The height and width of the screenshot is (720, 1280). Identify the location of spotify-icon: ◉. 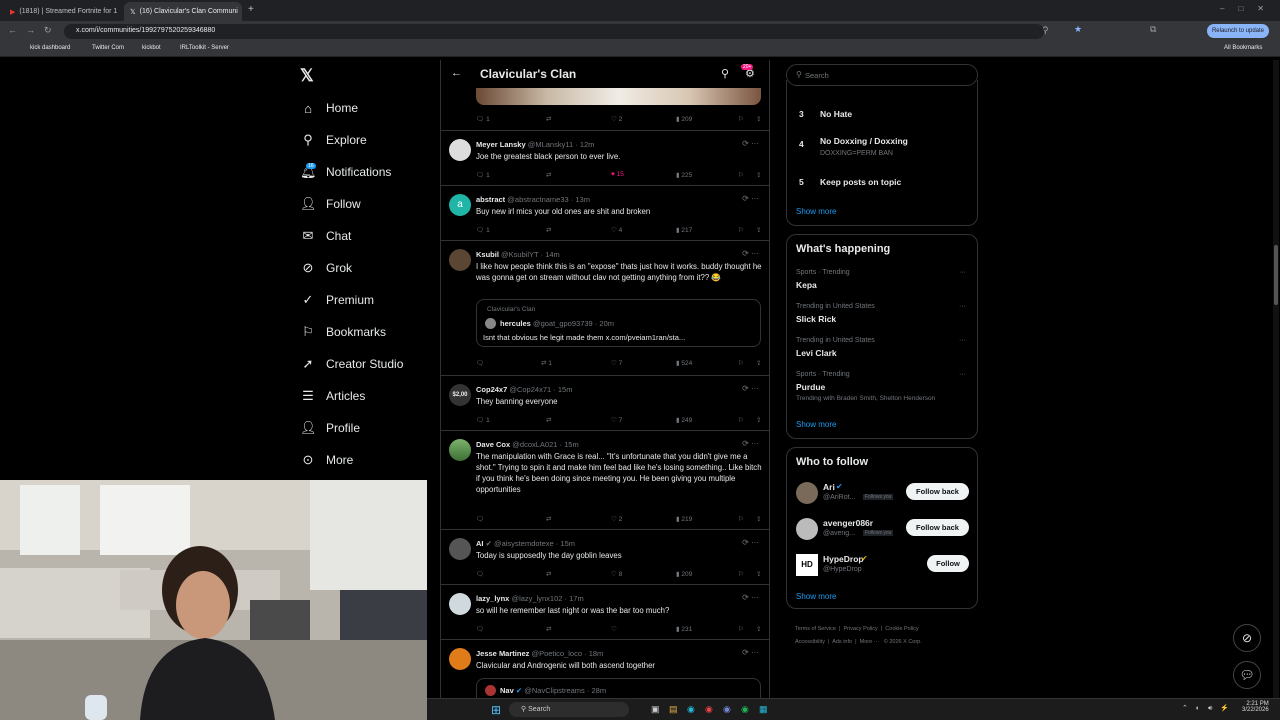
(745, 709).